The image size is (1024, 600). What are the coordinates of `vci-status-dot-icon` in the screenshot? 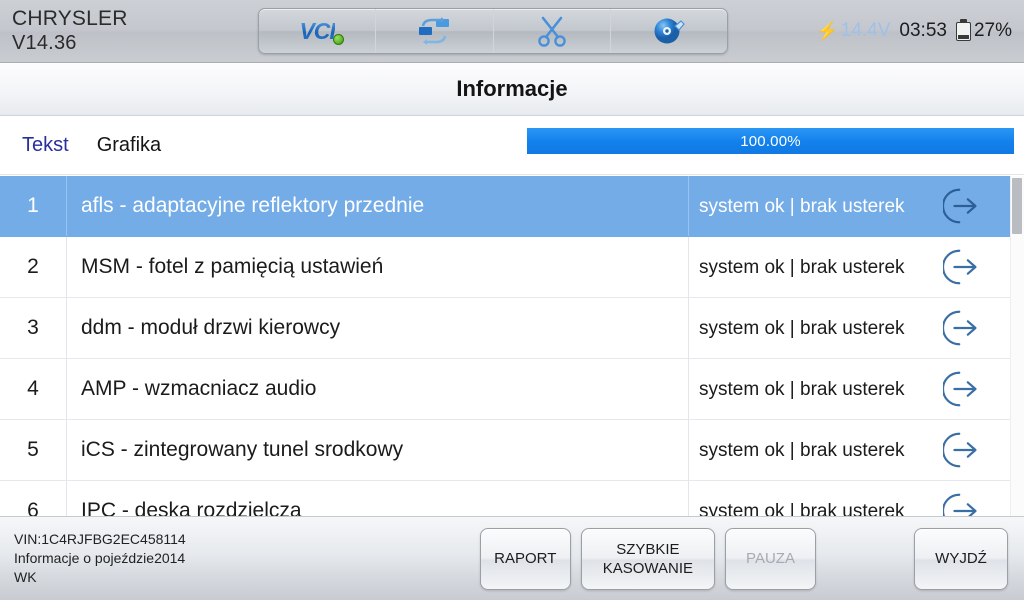 It's located at (338, 39).